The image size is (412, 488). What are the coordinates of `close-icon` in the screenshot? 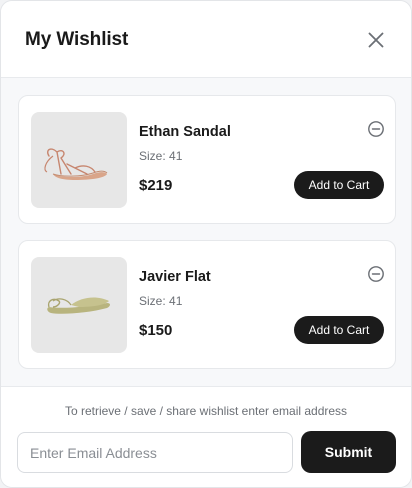 It's located at (376, 40).